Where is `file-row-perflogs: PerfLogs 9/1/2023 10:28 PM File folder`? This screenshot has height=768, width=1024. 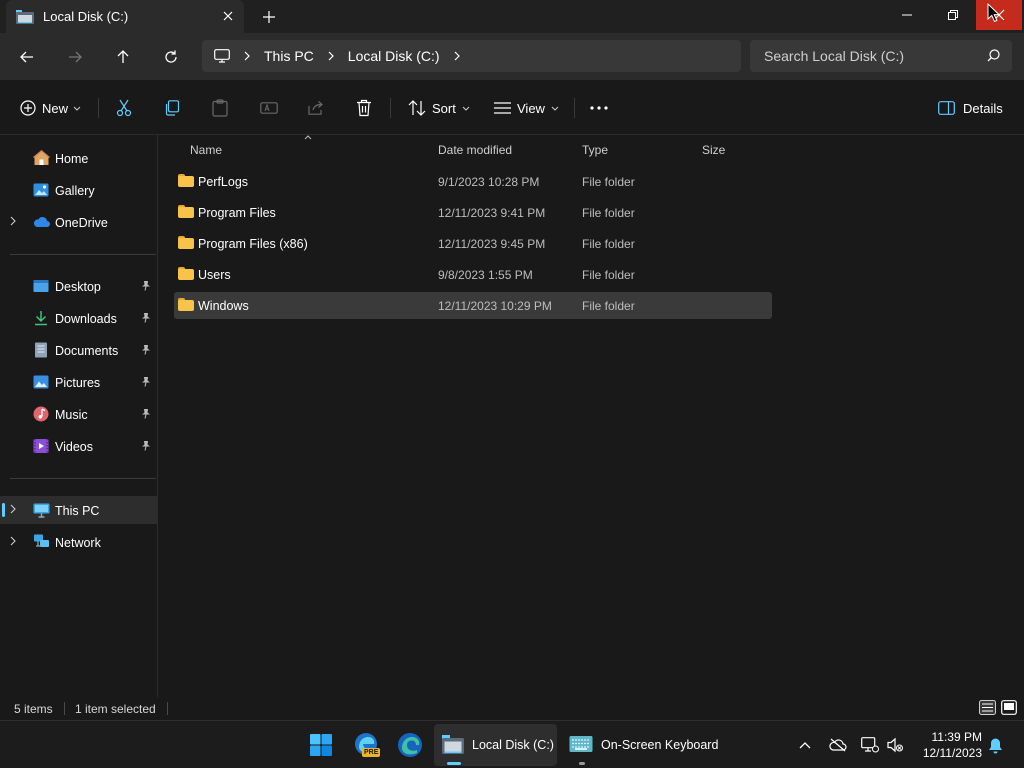 file-row-perflogs: PerfLogs 9/1/2023 10:28 PM File folder is located at coordinates (473, 181).